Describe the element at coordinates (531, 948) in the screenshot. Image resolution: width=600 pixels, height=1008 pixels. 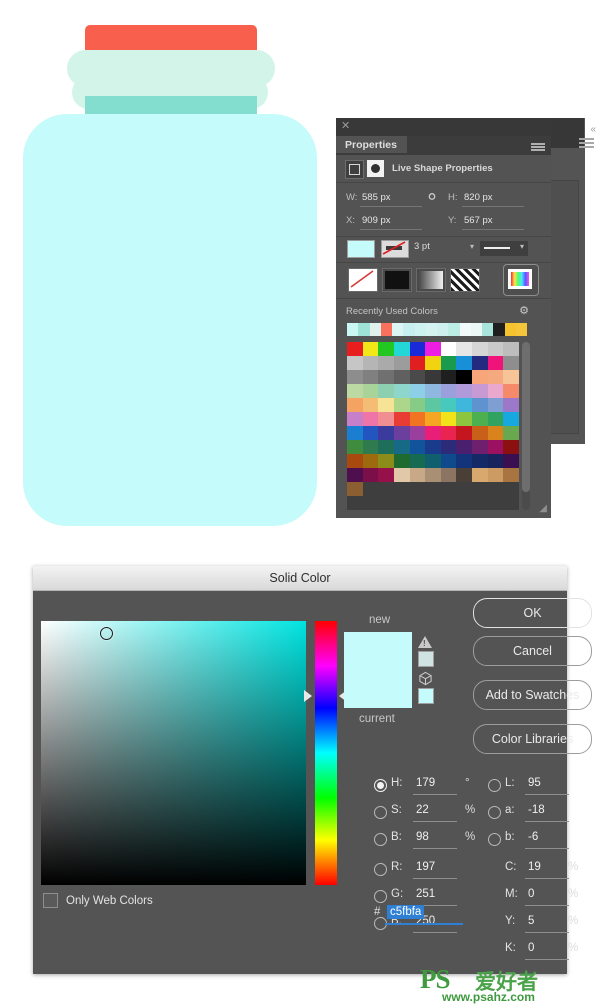
I see `input-k: 0` at that location.